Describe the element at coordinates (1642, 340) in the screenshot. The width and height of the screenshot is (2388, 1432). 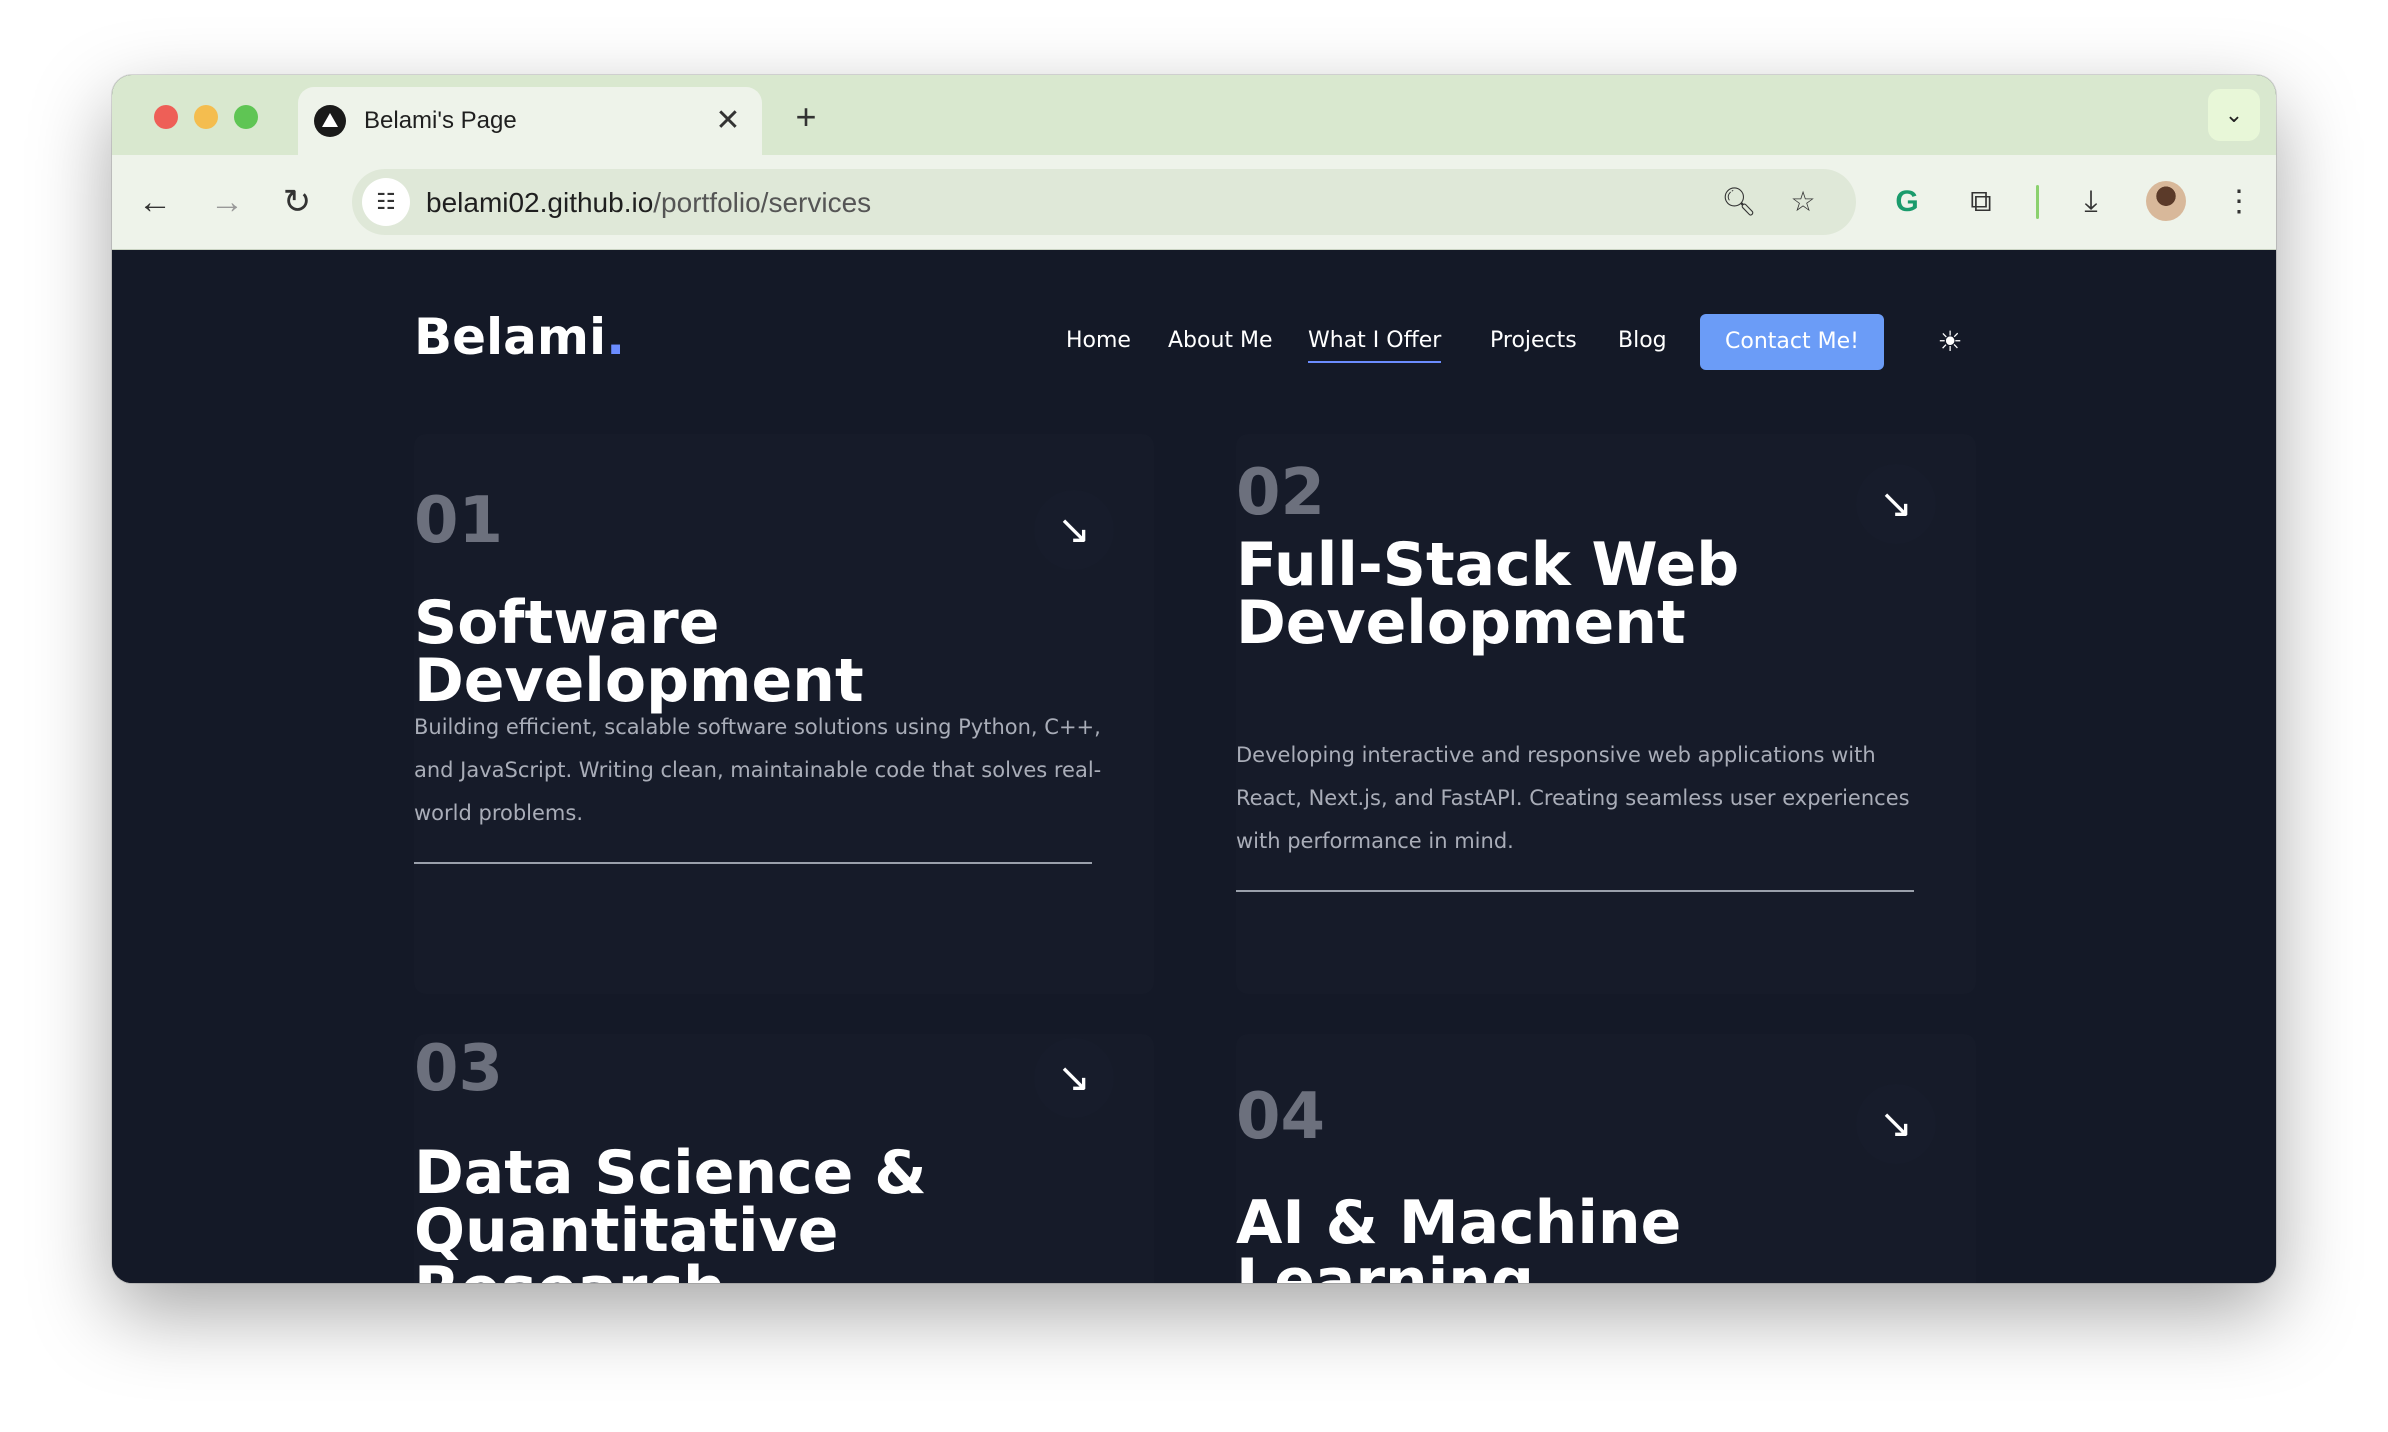
I see `nav-blog: Blog` at that location.